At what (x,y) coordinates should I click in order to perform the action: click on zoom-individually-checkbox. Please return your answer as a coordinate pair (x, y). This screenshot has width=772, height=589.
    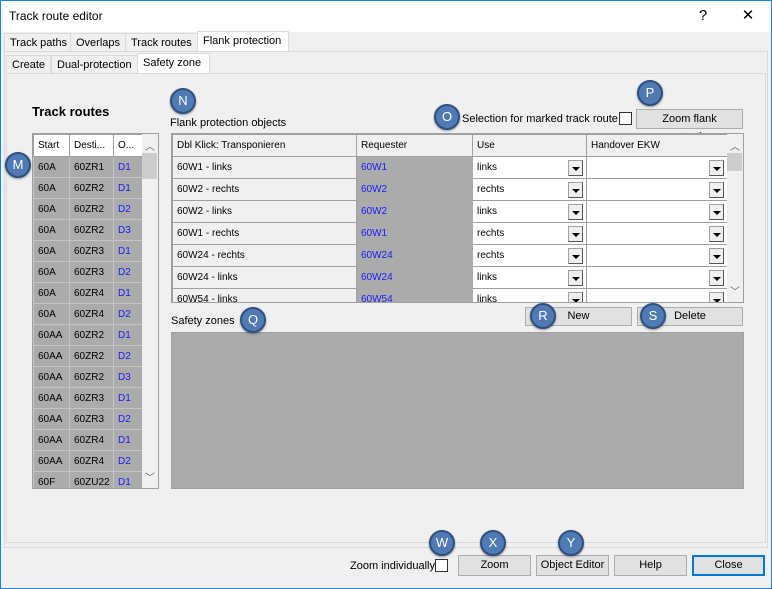
    Looking at the image, I should click on (441, 565).